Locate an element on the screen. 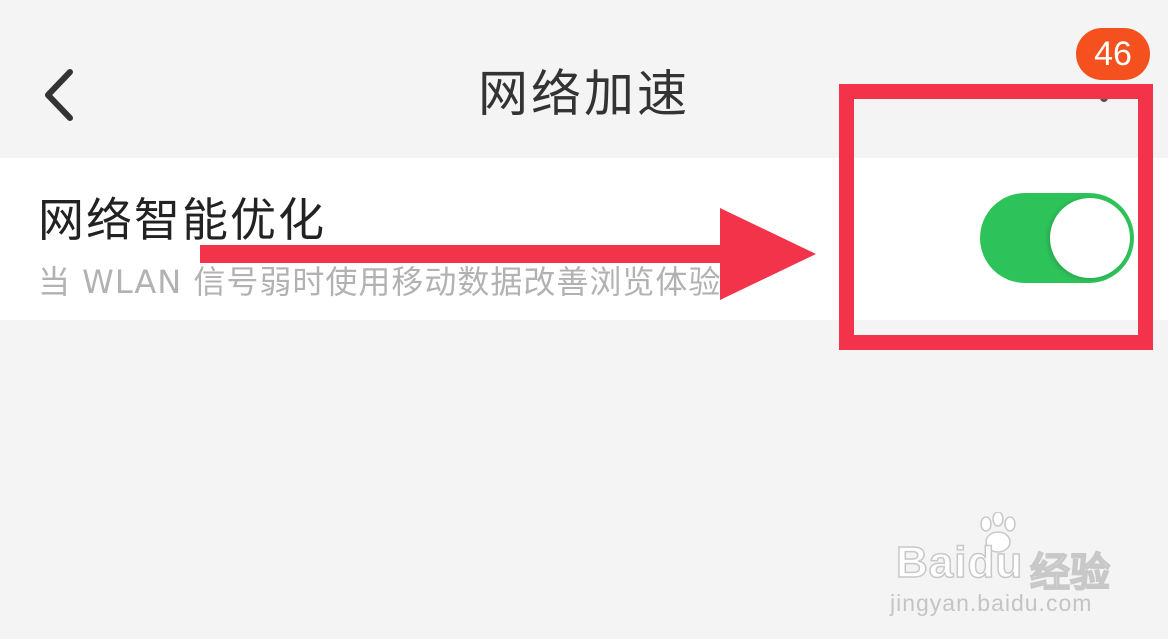 Image resolution: width=1168 pixels, height=639 pixels. baidu-jingyan-watermark: Baidu 经验 jingyan.baidu.com is located at coordinates (1010, 567).